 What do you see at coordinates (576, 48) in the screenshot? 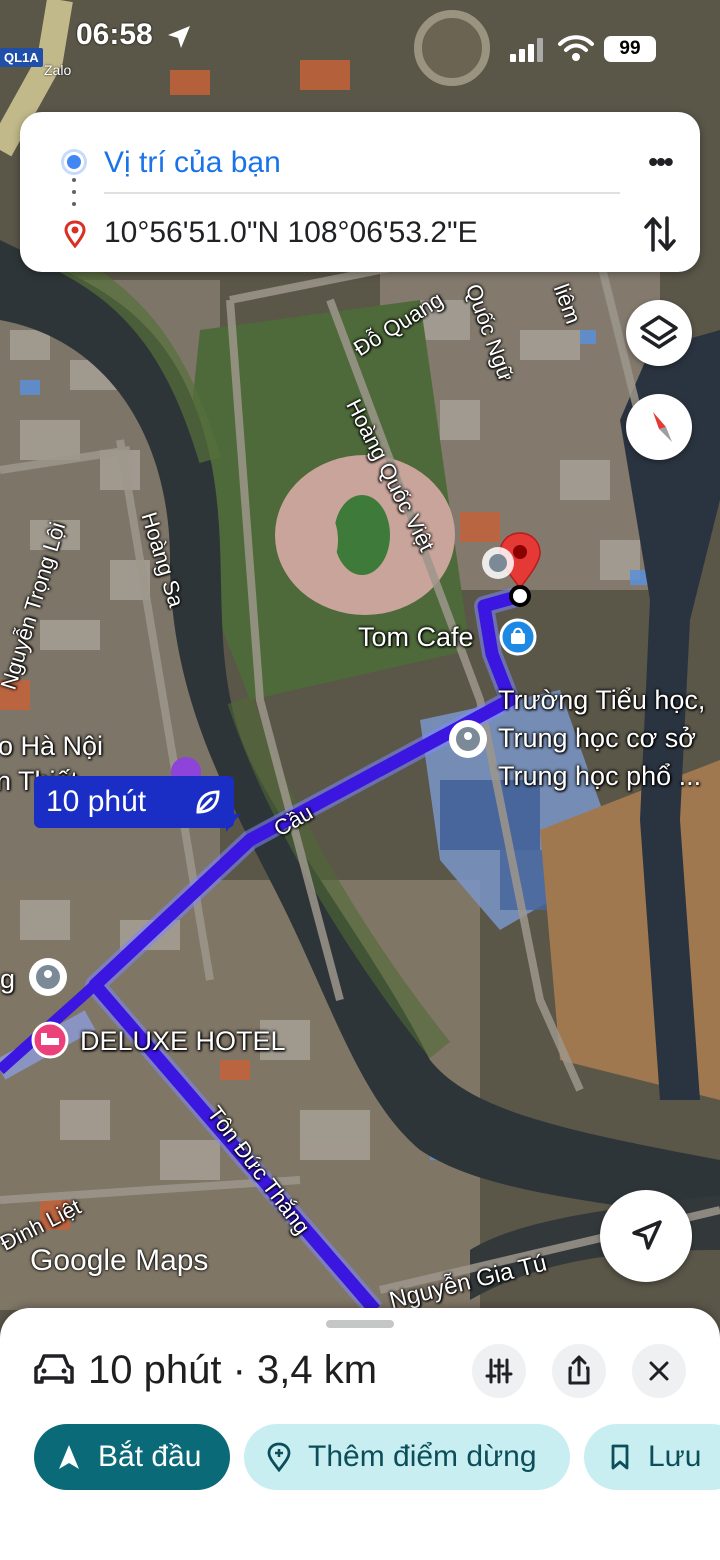
I see `wifi-icon` at bounding box center [576, 48].